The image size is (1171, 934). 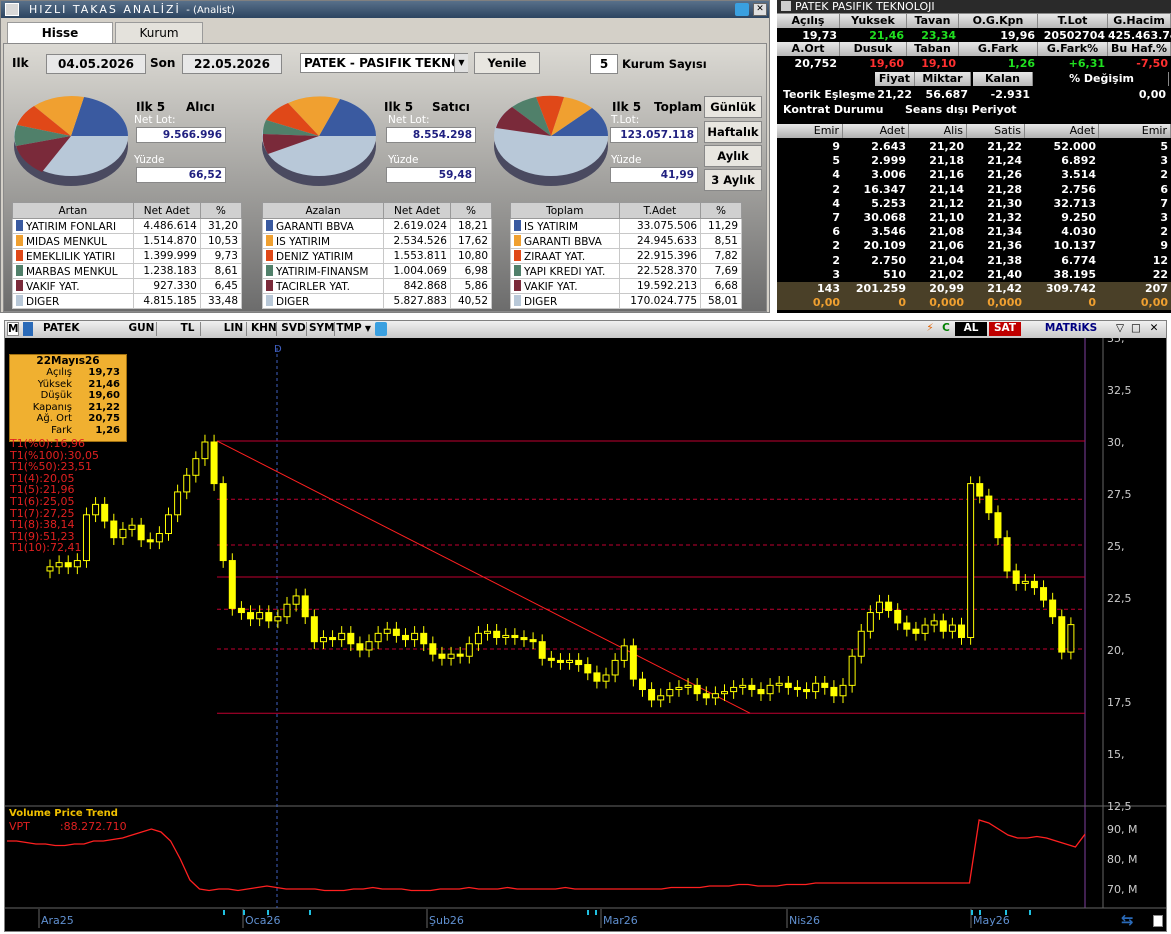 What do you see at coordinates (377, 271) in the screenshot?
I see `table-row: YATIRIM-FINANSM 1.004.069 6,98` at bounding box center [377, 271].